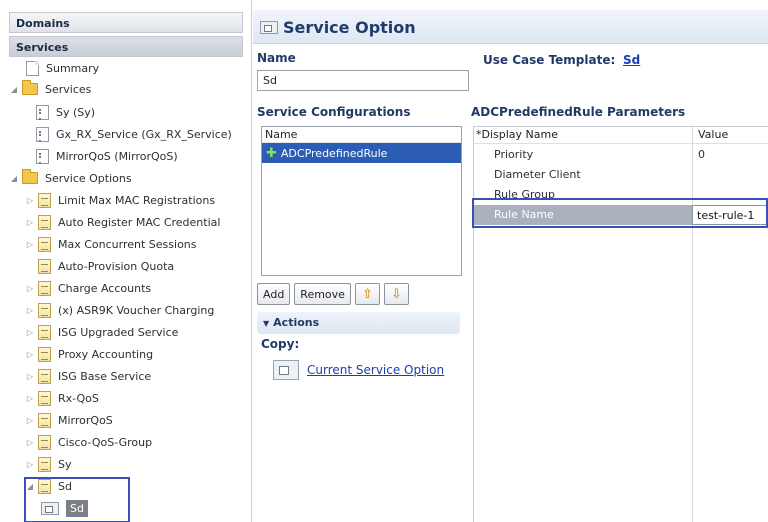  What do you see at coordinates (88, 178) in the screenshot?
I see `tree-item-label: Service Options` at bounding box center [88, 178].